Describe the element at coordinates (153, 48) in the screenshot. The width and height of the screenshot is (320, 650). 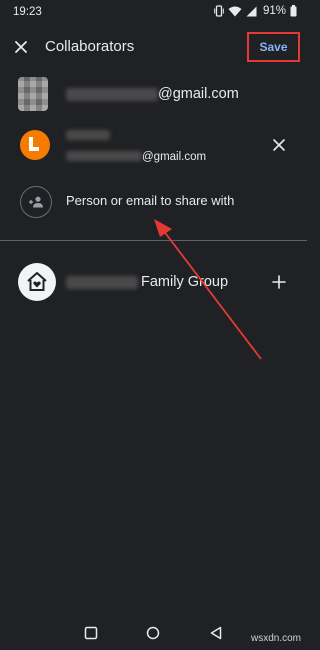
I see `top-app-bar: Collaborators Save` at that location.